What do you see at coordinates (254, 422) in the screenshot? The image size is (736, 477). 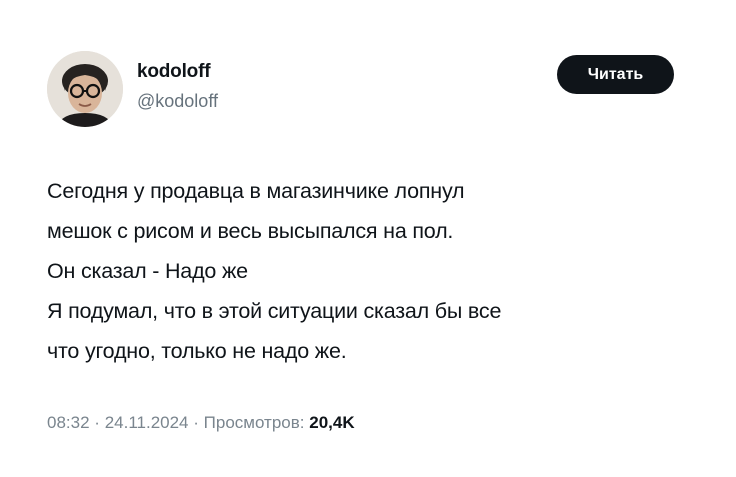 I see `views-label: Просмотров:` at bounding box center [254, 422].